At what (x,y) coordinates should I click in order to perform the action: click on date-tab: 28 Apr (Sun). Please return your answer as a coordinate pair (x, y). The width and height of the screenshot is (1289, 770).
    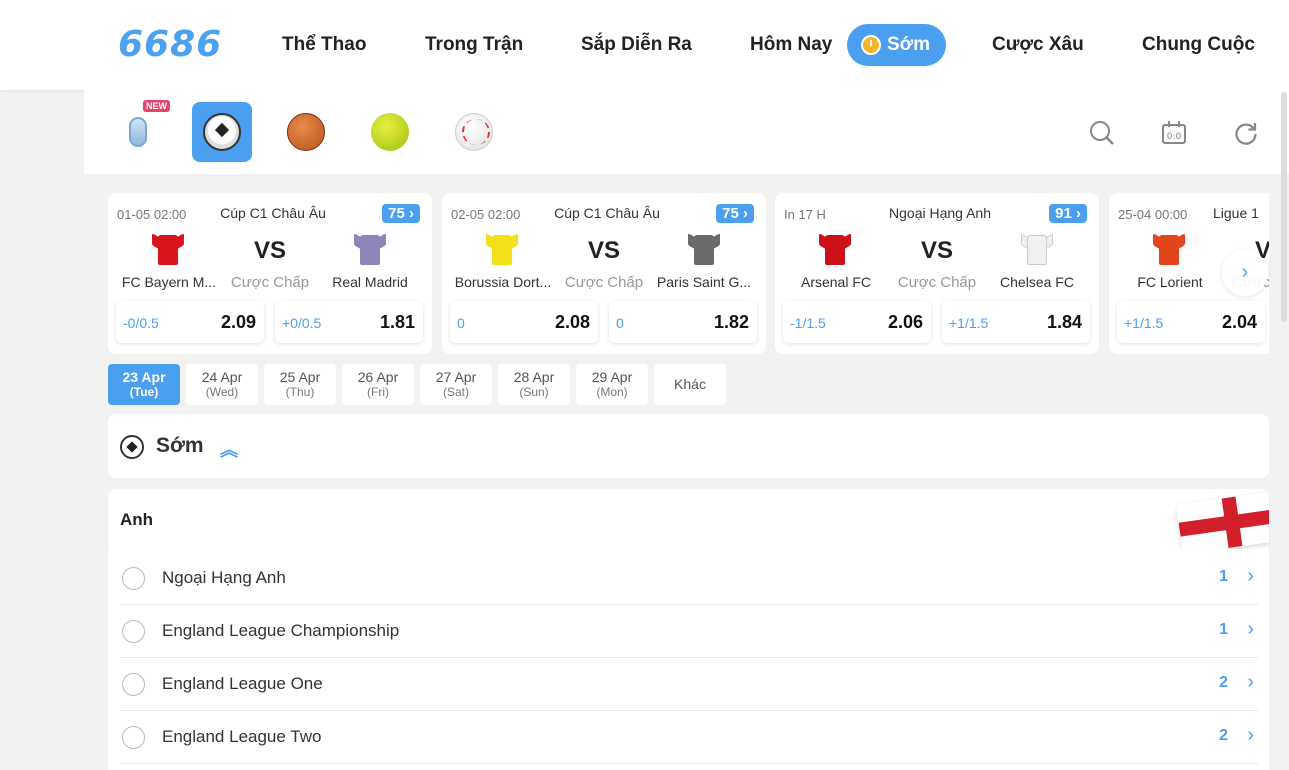
    Looking at the image, I should click on (534, 384).